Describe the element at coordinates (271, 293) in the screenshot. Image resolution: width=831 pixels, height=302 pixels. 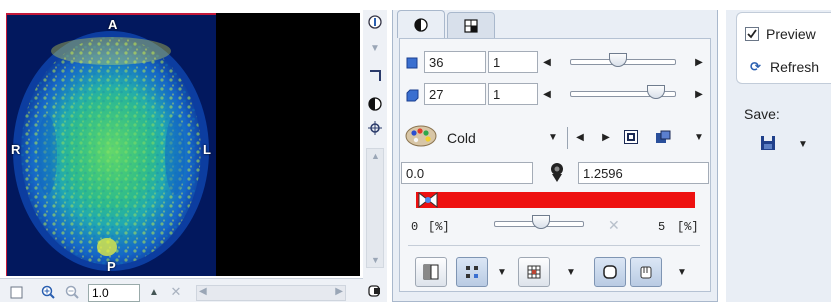
I see `horizontal-scrollbar: ◀ ▶` at that location.